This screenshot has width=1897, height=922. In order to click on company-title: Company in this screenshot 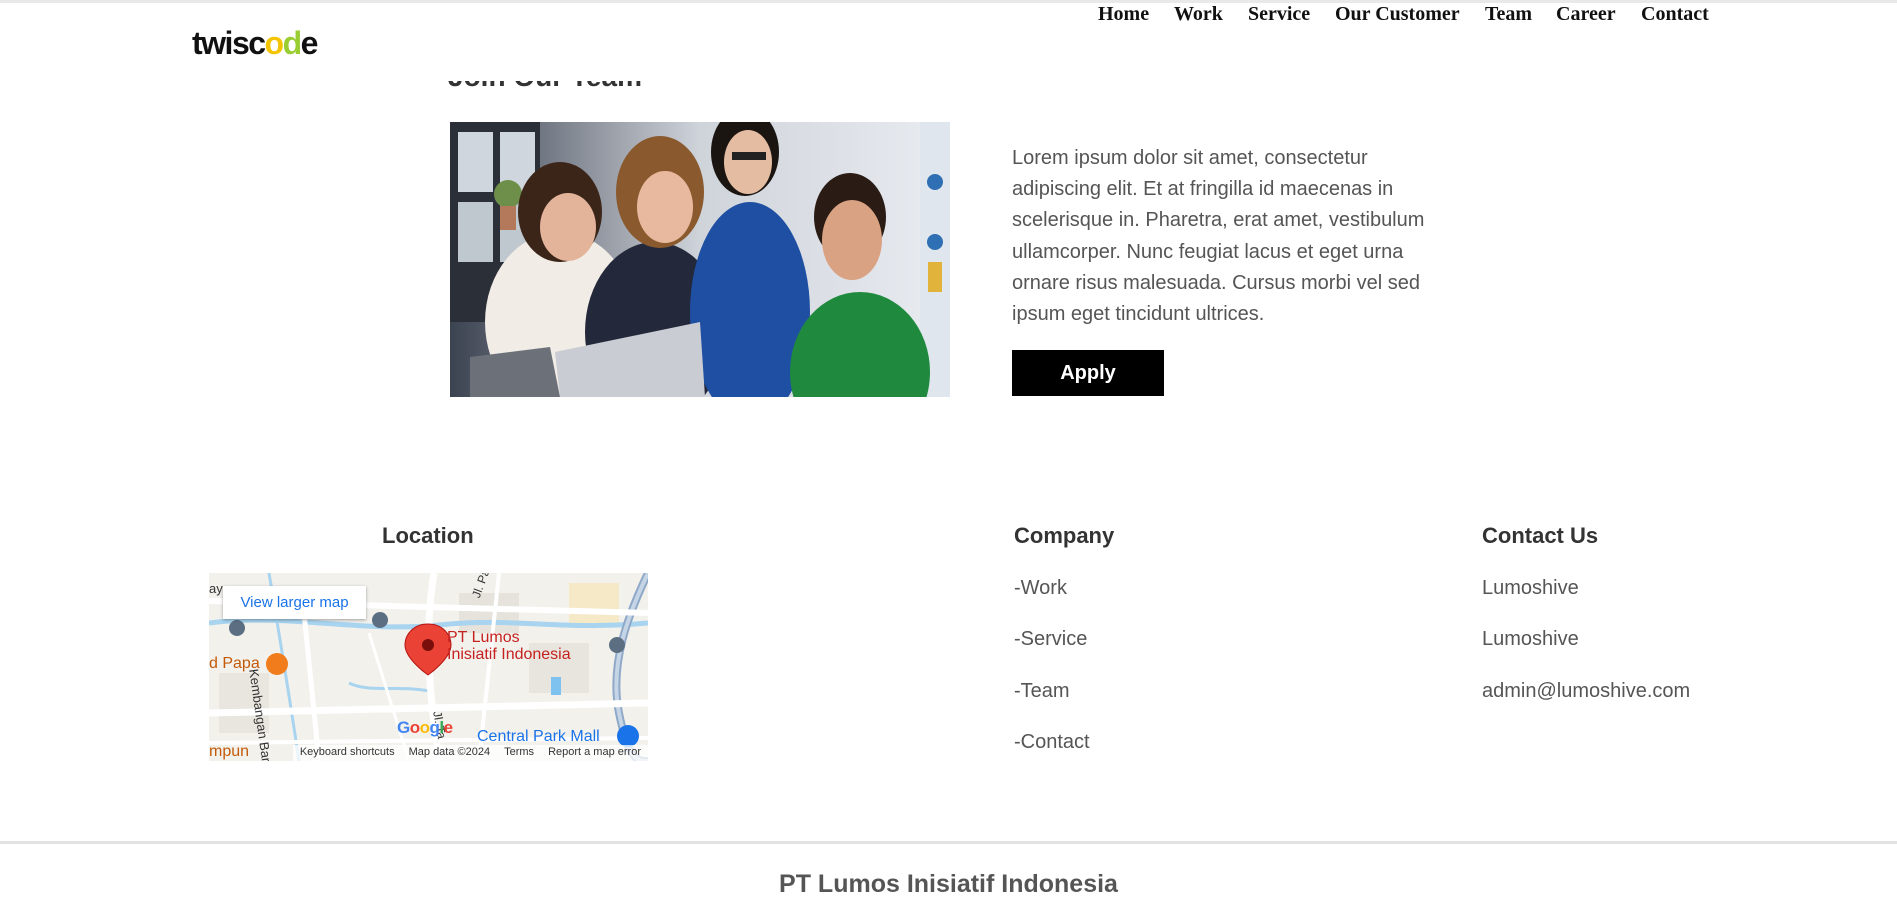, I will do `click(1064, 535)`.